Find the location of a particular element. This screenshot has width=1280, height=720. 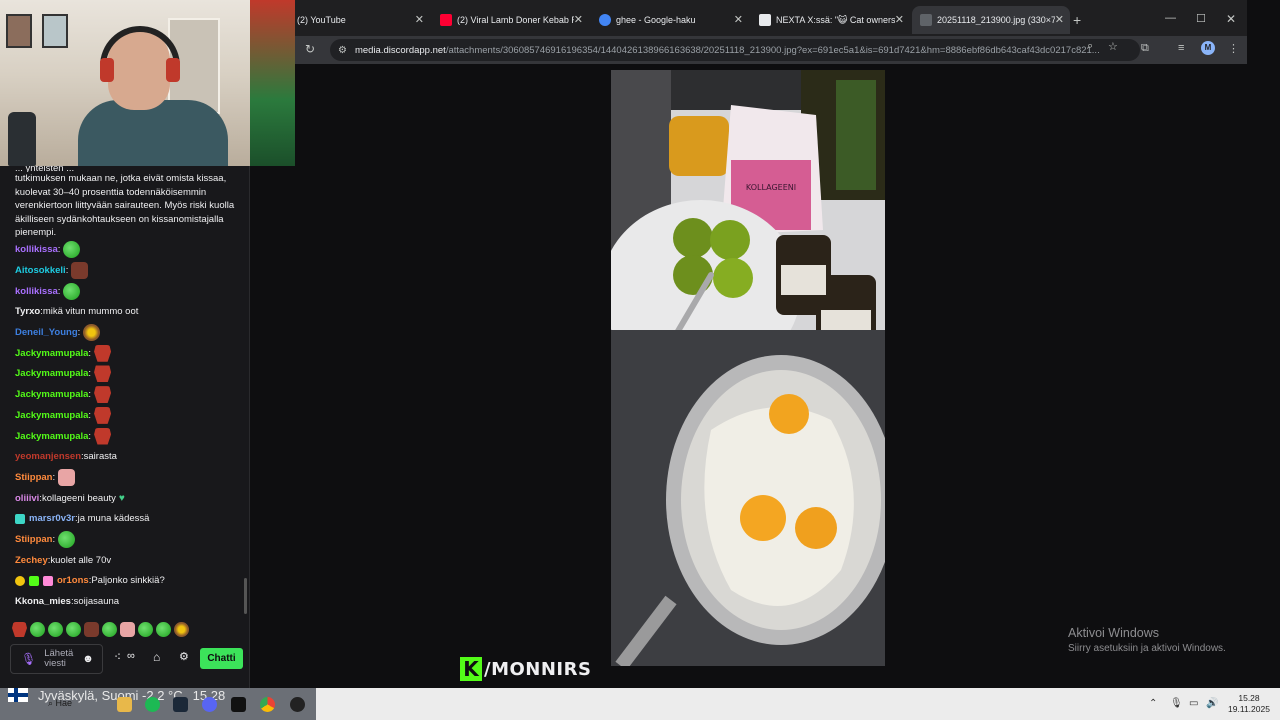

chat-username: or1ons is located at coordinates (73, 580).